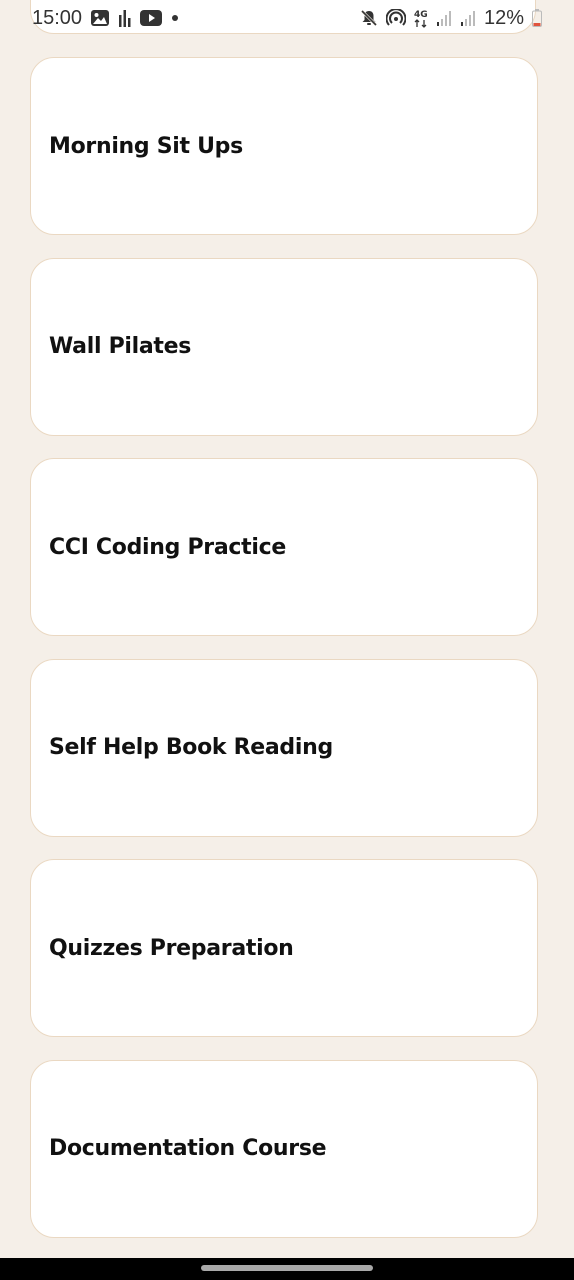 The height and width of the screenshot is (1280, 574). What do you see at coordinates (151, 18) in the screenshot?
I see `youtube-icon` at bounding box center [151, 18].